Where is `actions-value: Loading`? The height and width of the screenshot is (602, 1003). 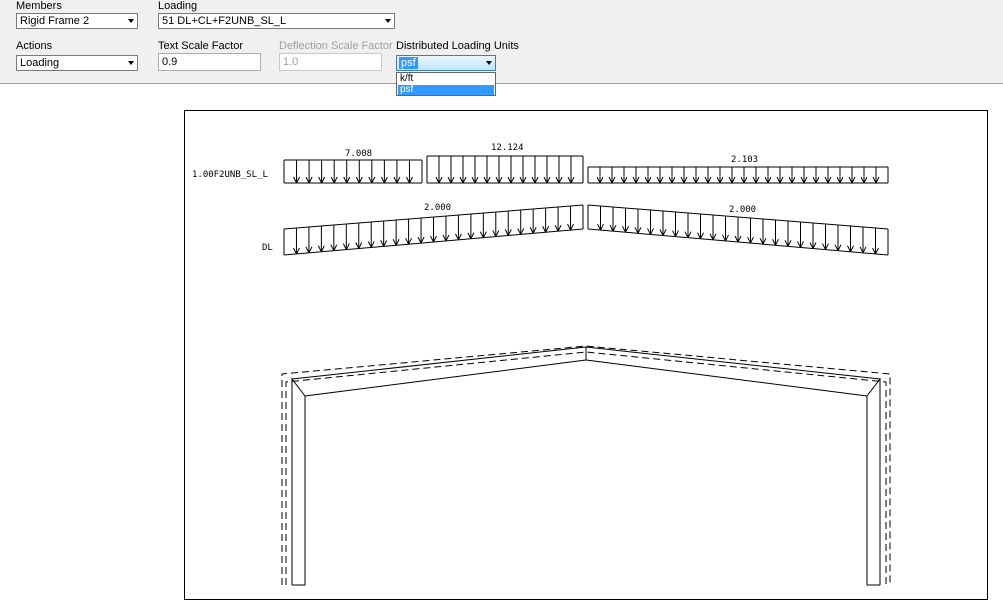
actions-value: Loading is located at coordinates (40, 63).